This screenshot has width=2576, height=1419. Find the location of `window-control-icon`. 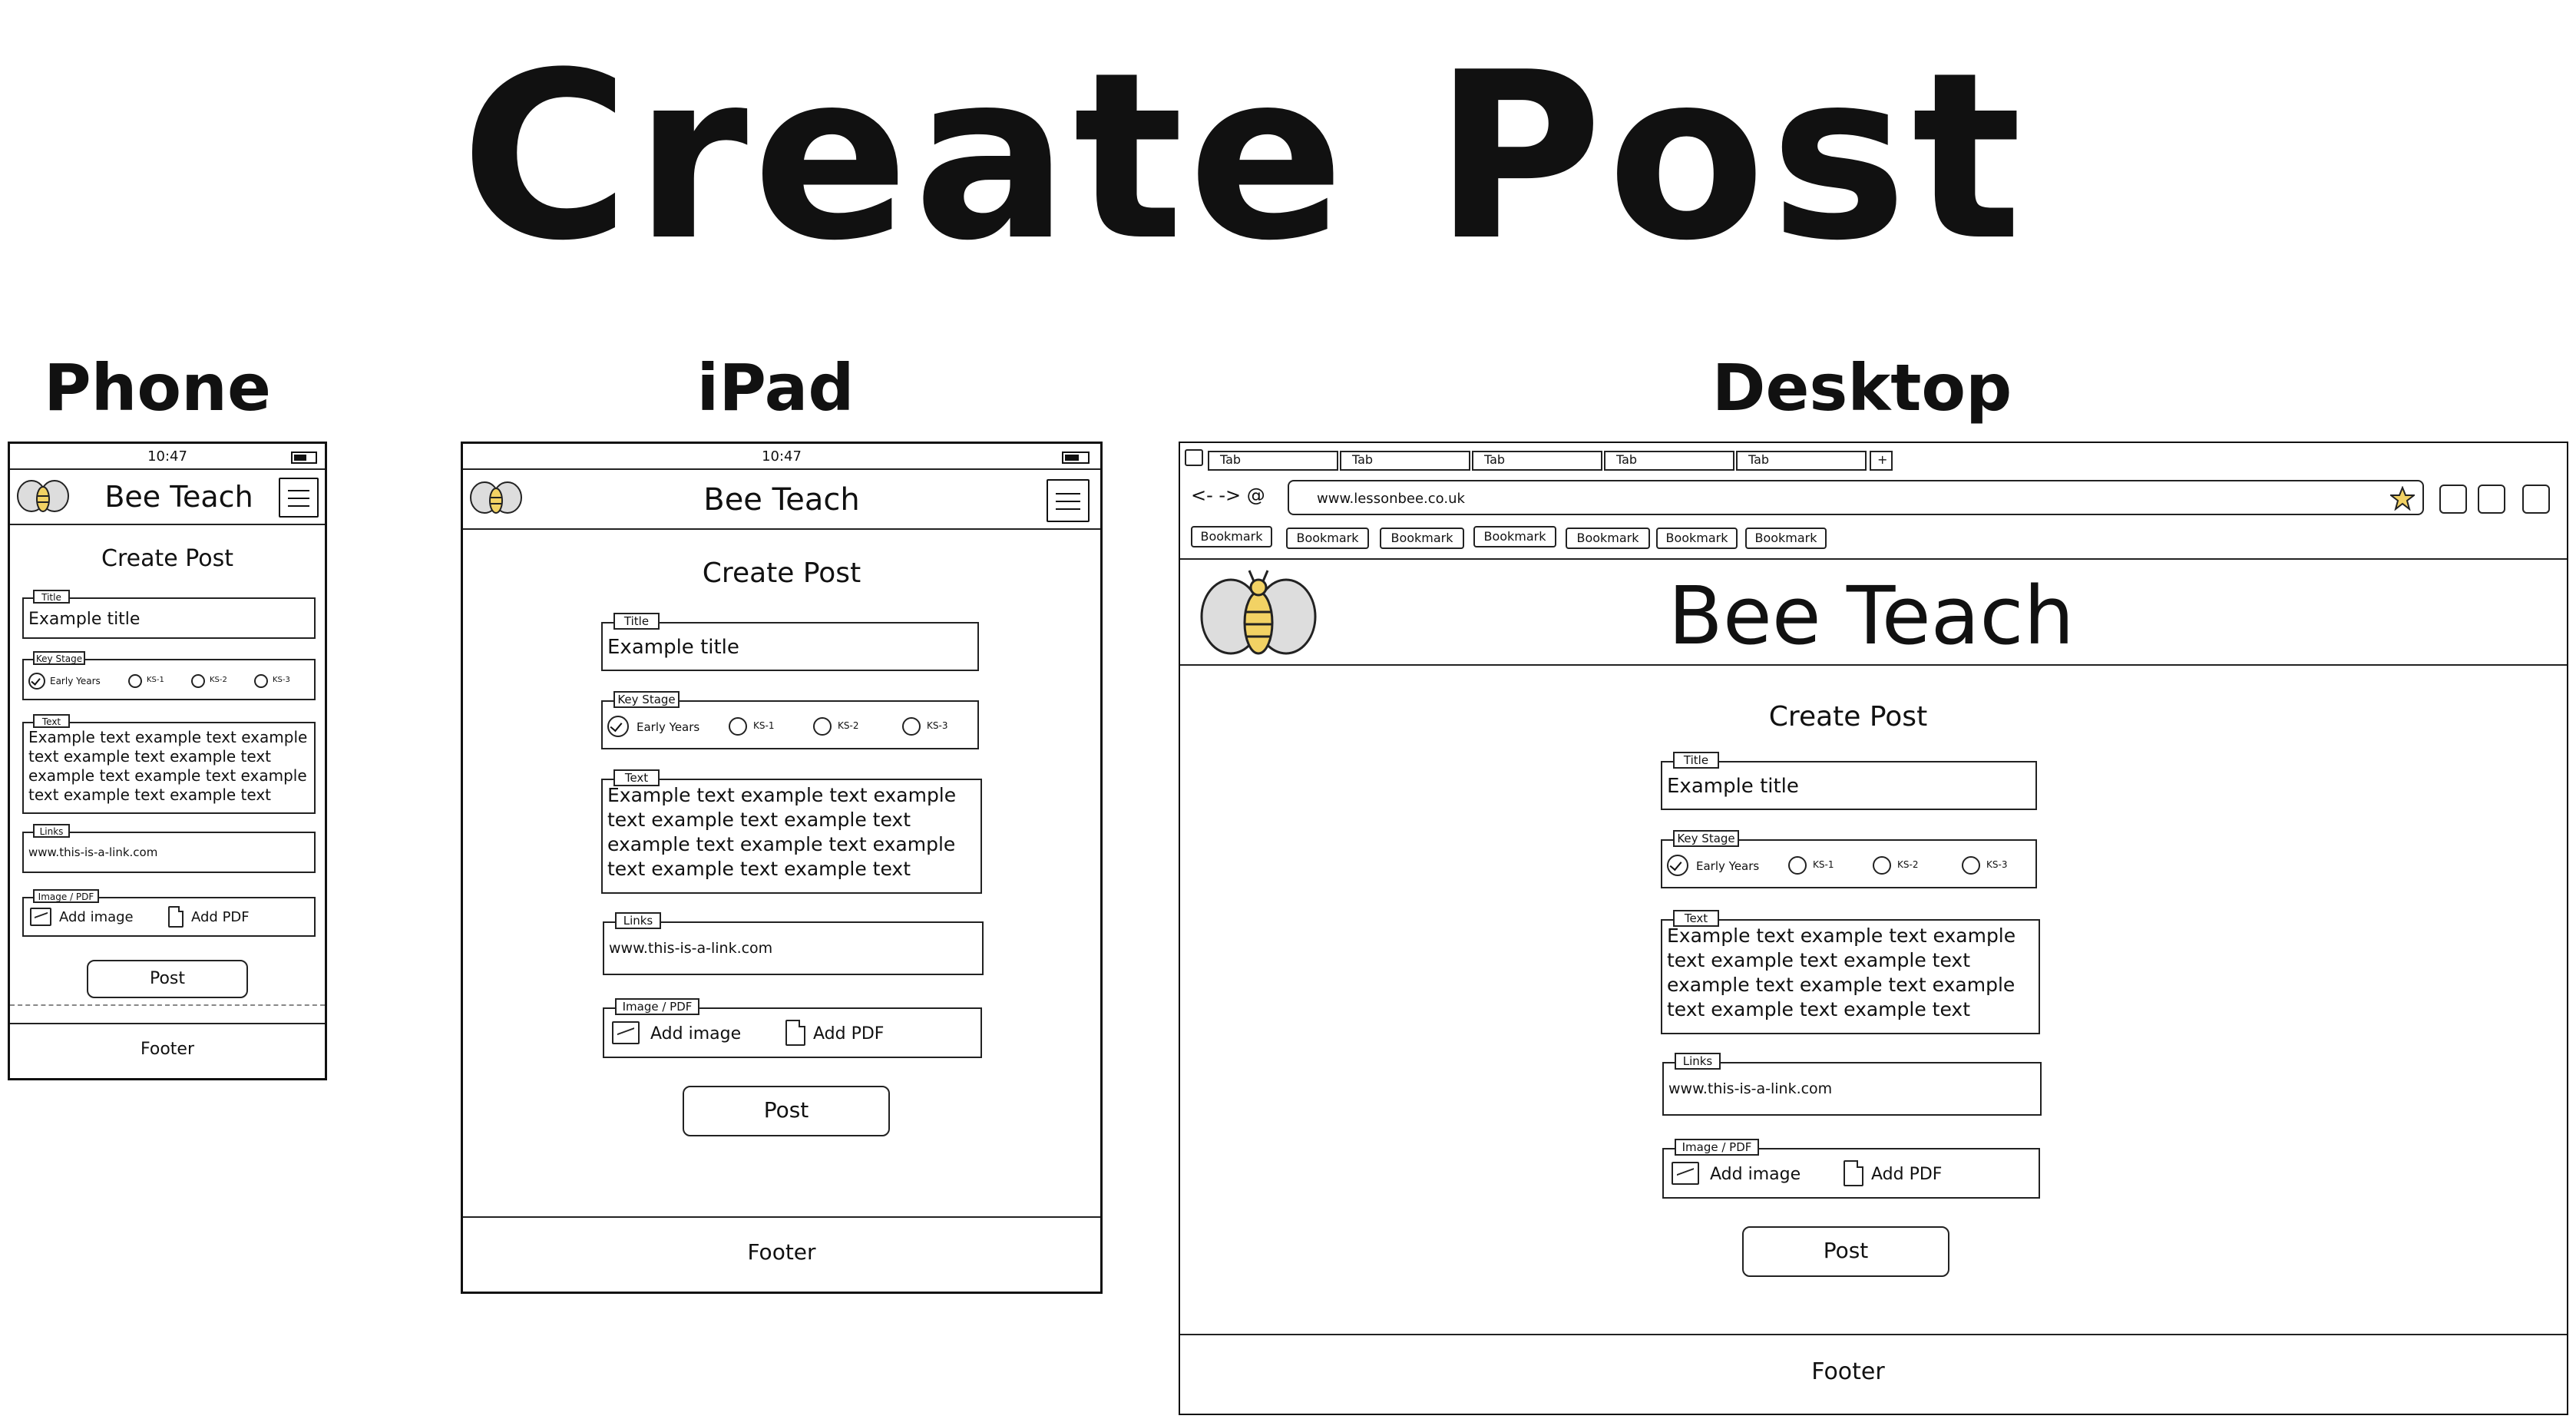

window-control-icon is located at coordinates (1194, 458).